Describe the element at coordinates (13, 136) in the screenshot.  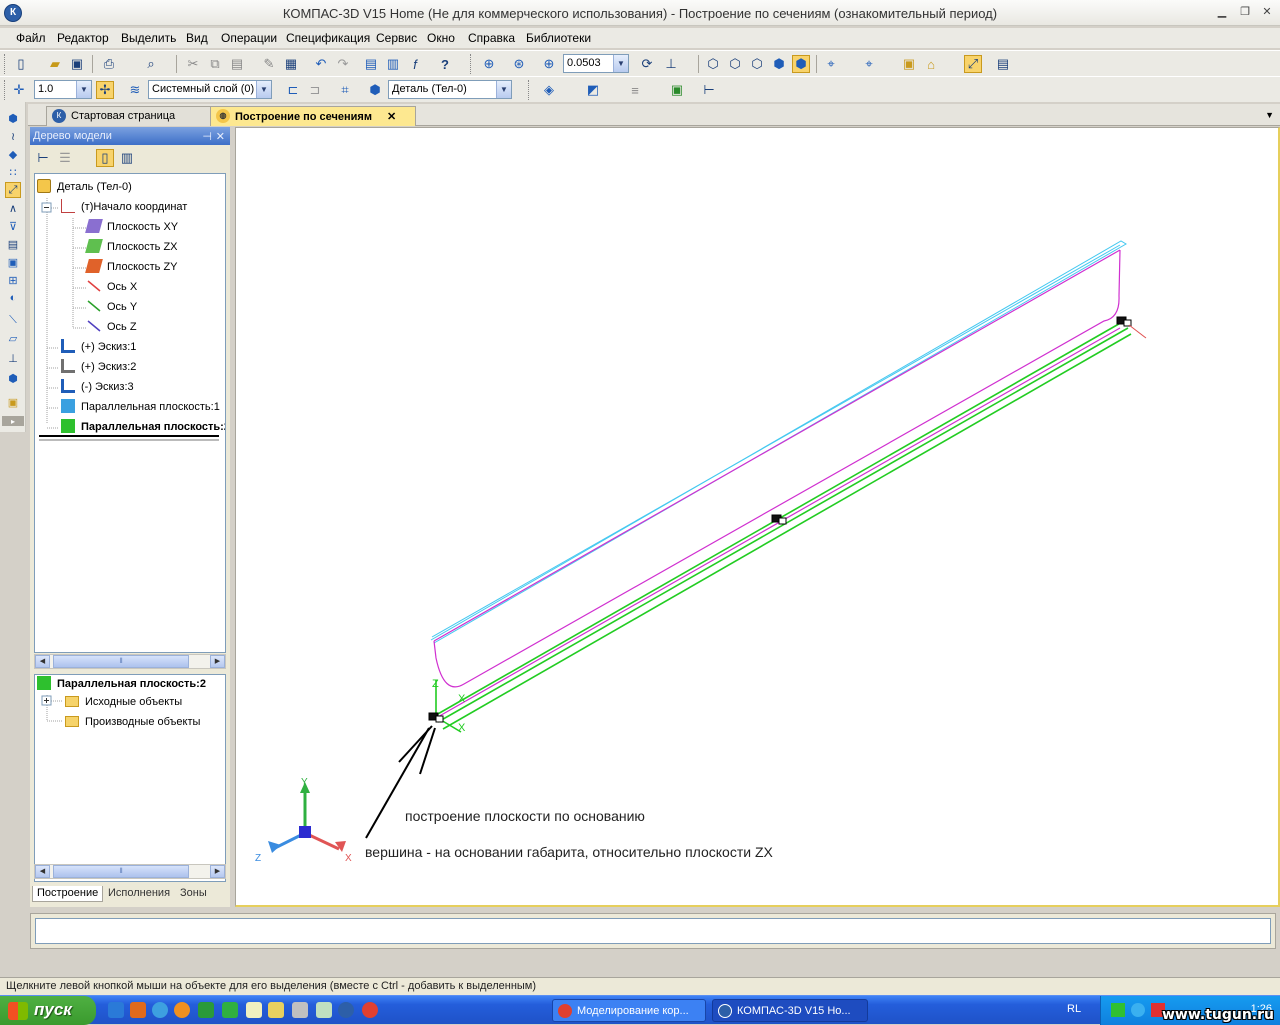
I see `spatial-curves-icon: ≀` at that location.